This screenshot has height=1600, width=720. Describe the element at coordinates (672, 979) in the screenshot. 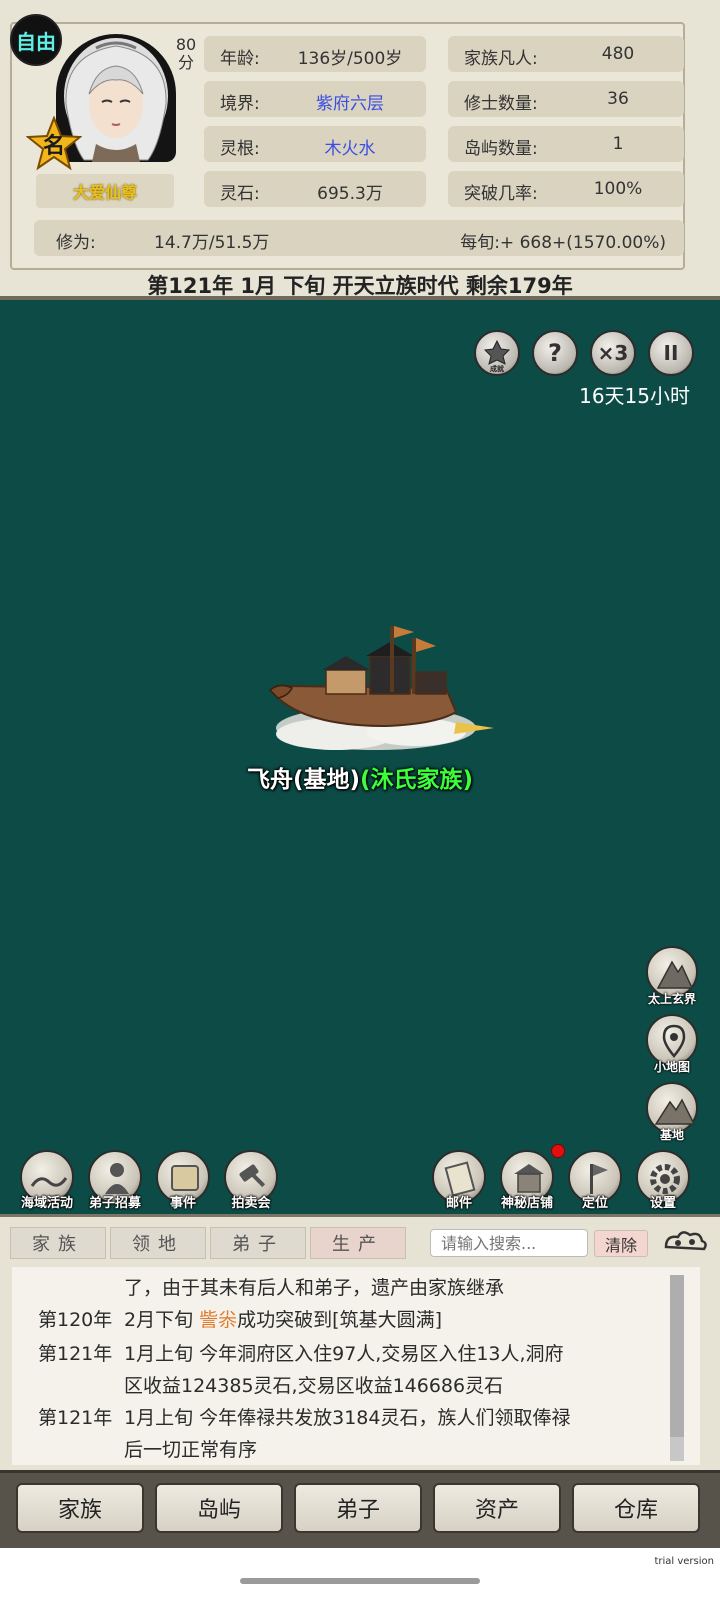

I see `upper-realm-button: 太上玄界` at that location.